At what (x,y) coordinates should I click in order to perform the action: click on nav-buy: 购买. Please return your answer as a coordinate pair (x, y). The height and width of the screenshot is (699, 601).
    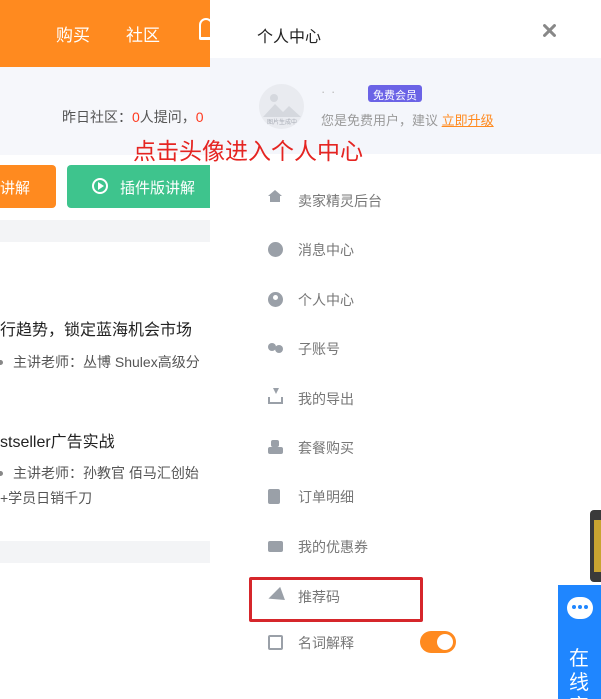
    Looking at the image, I should click on (73, 33).